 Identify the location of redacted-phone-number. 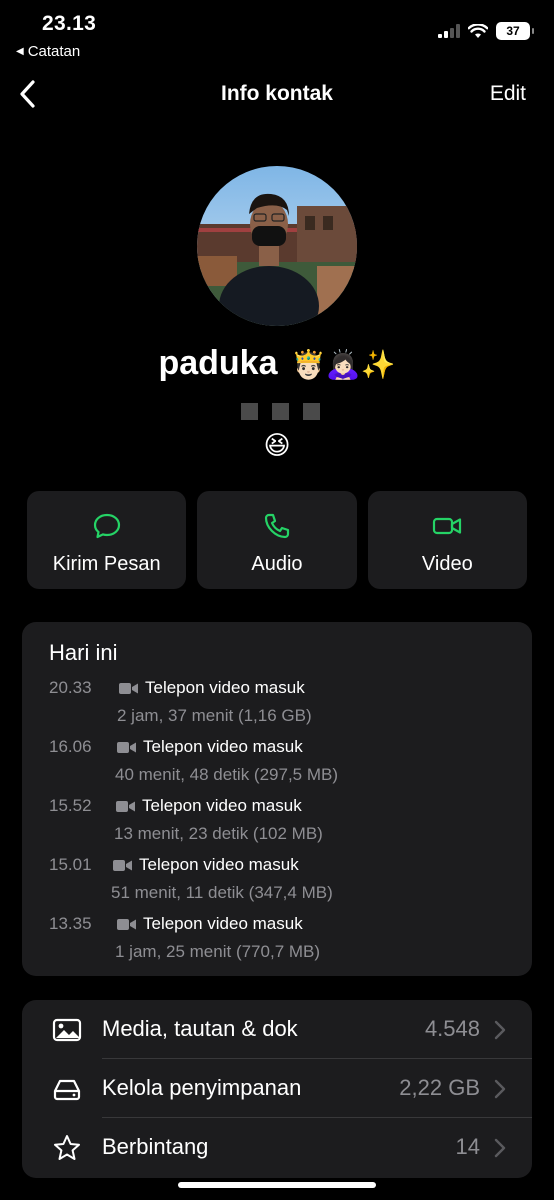
(280, 411).